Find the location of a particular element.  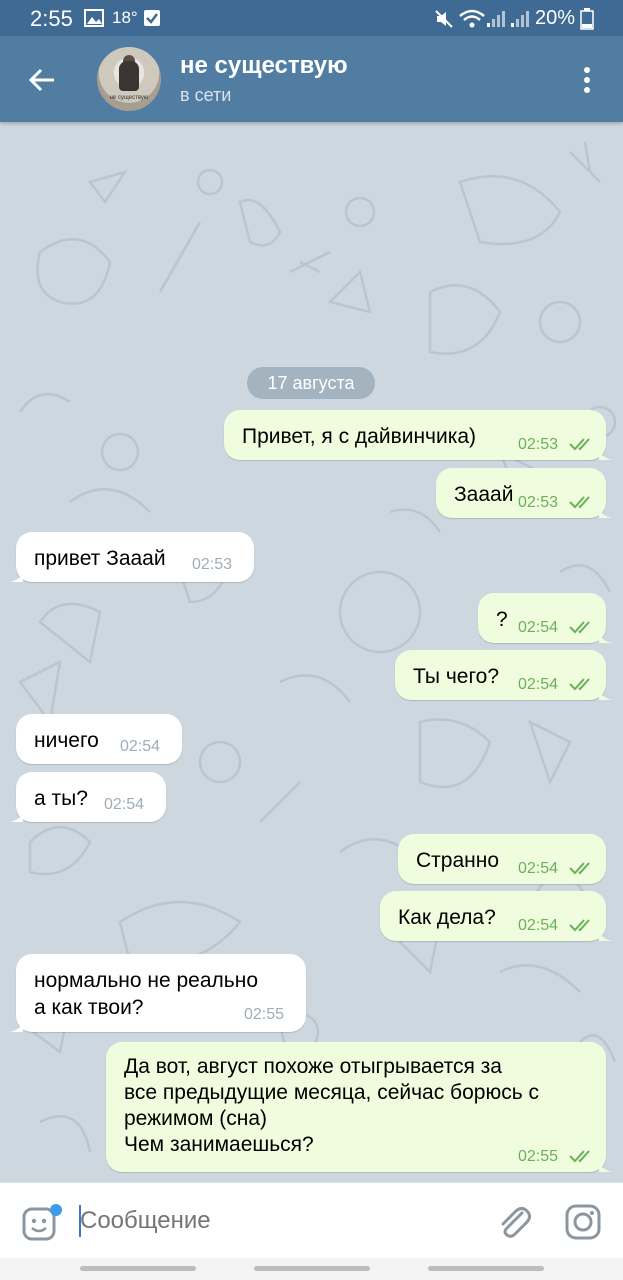

chat-title: не существую is located at coordinates (264, 66).